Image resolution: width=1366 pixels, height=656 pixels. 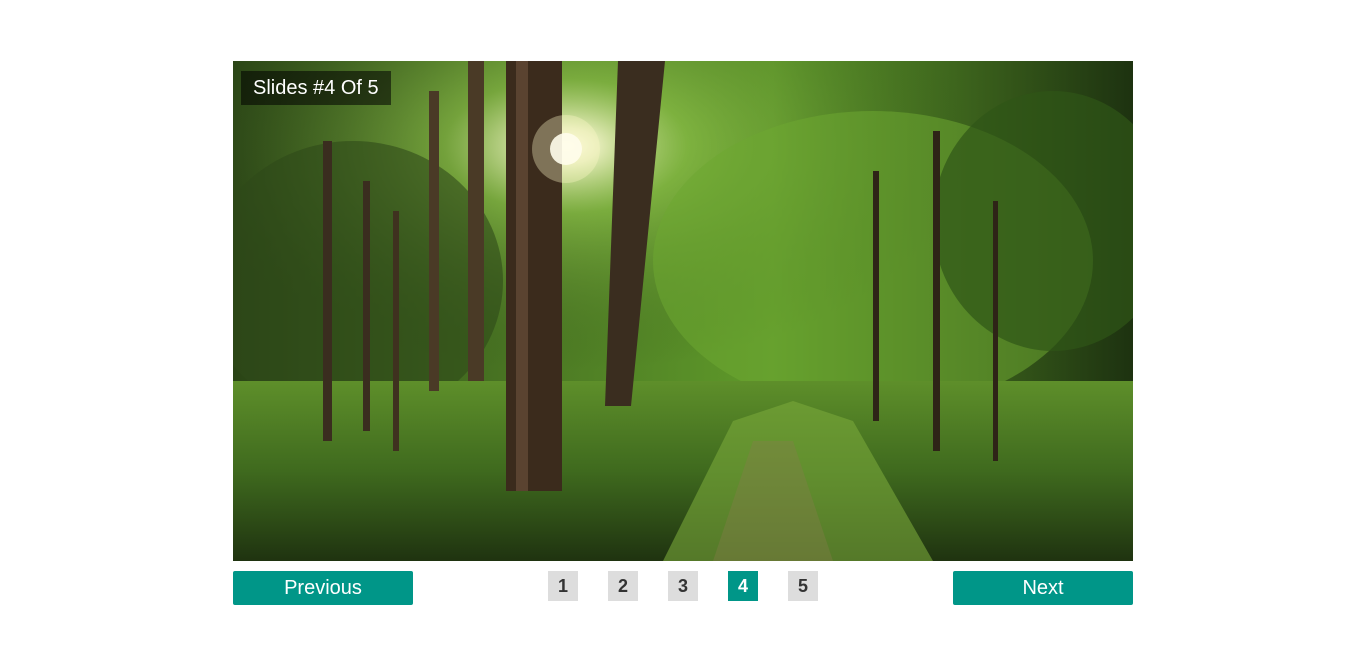 What do you see at coordinates (1043, 588) in the screenshot?
I see `next-button: Next` at bounding box center [1043, 588].